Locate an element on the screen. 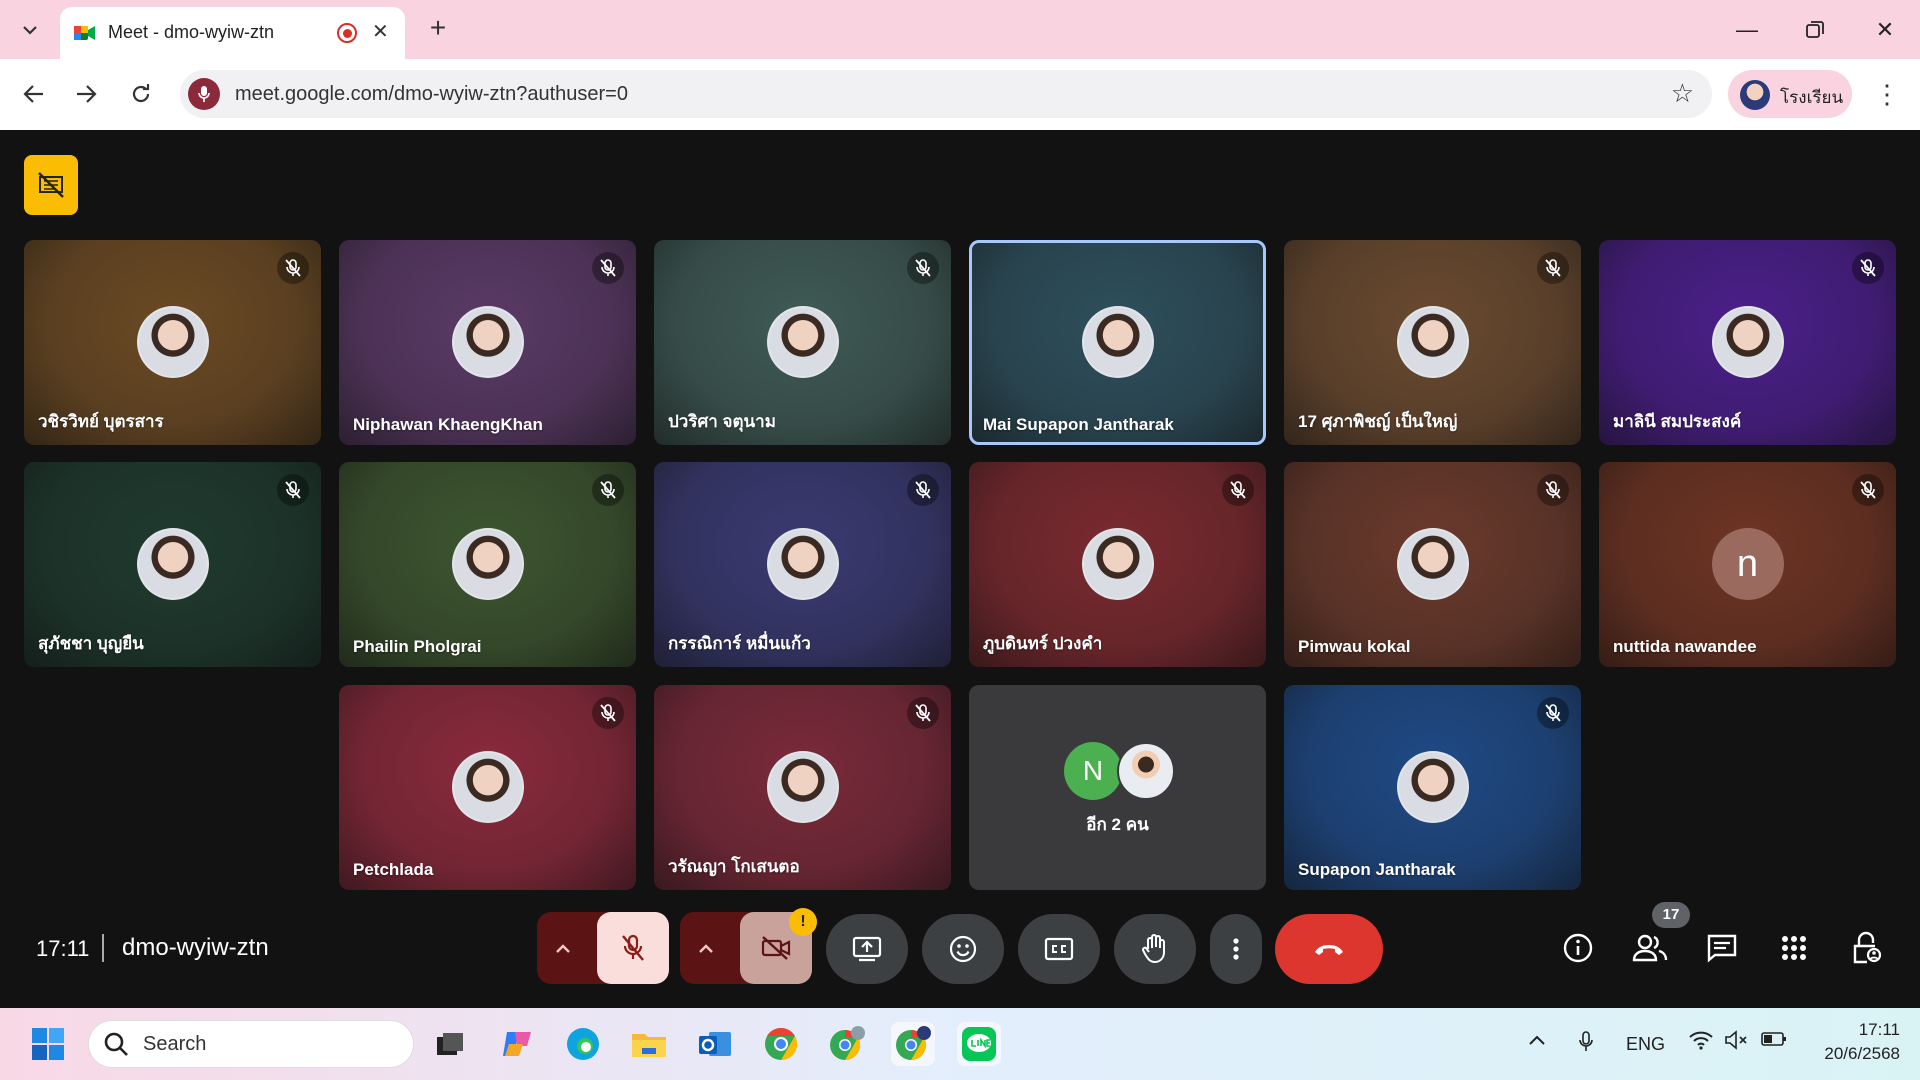 This screenshot has width=1920, height=1080. participant-tile: สุภัชชา บุญยืน is located at coordinates (172, 564).